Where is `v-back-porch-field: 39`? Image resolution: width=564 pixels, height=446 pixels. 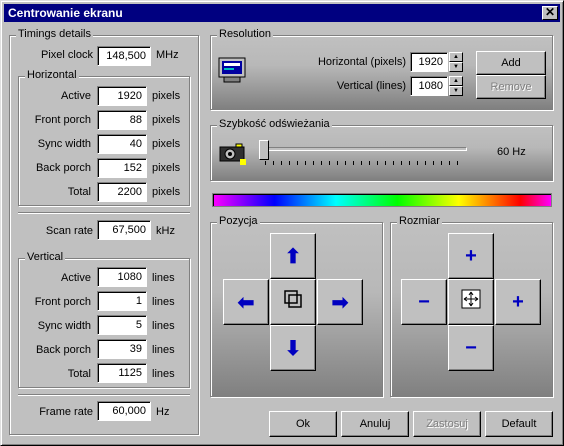 v-back-porch-field: 39 is located at coordinates (122, 349).